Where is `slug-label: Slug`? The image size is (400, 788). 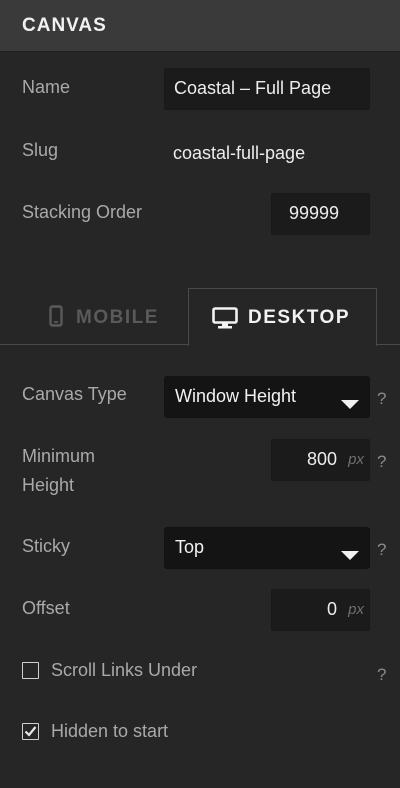 slug-label: Slug is located at coordinates (40, 150).